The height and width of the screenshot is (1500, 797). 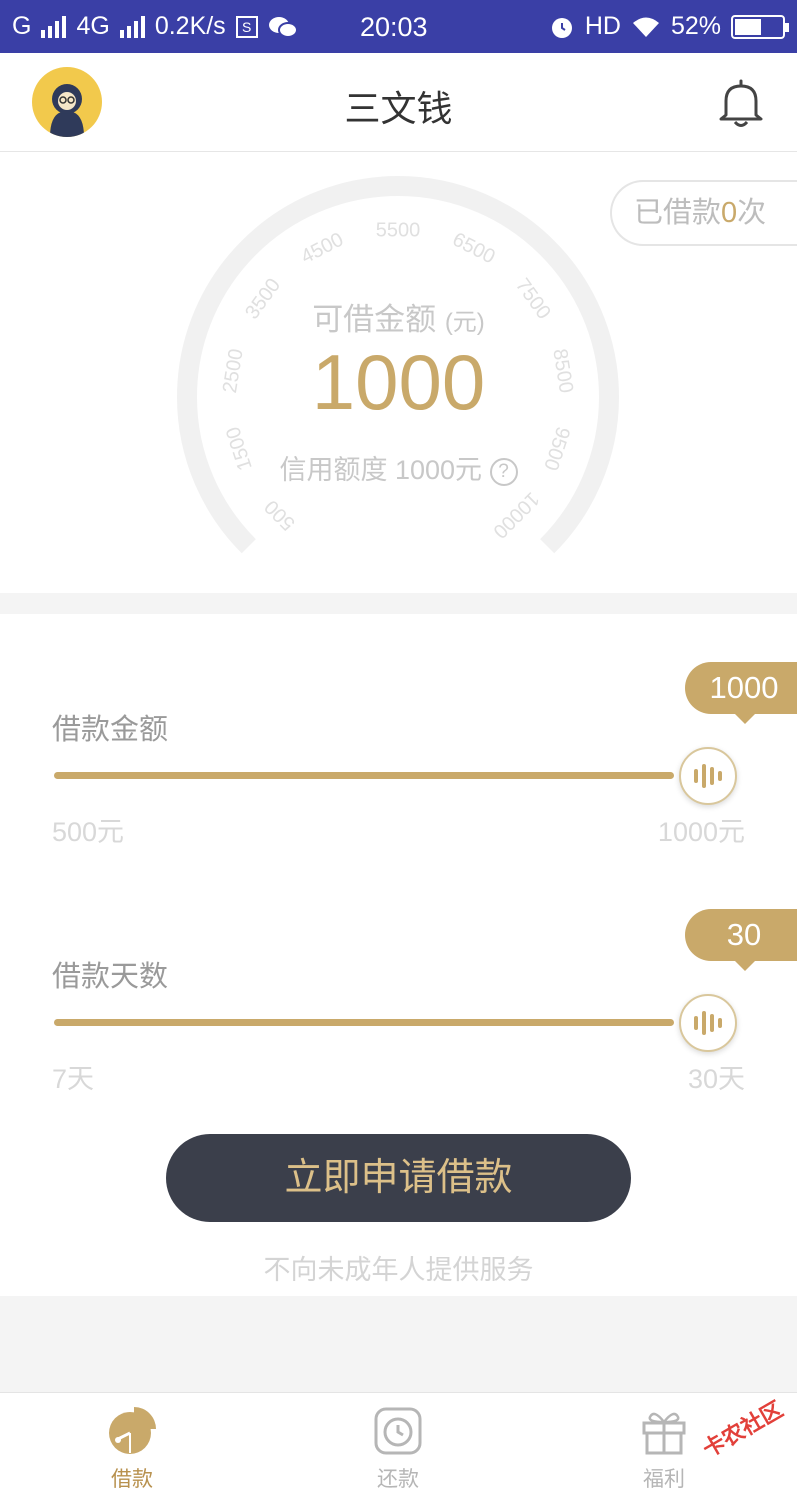 I want to click on gauge-tick-label: 500, so click(x=280, y=514).